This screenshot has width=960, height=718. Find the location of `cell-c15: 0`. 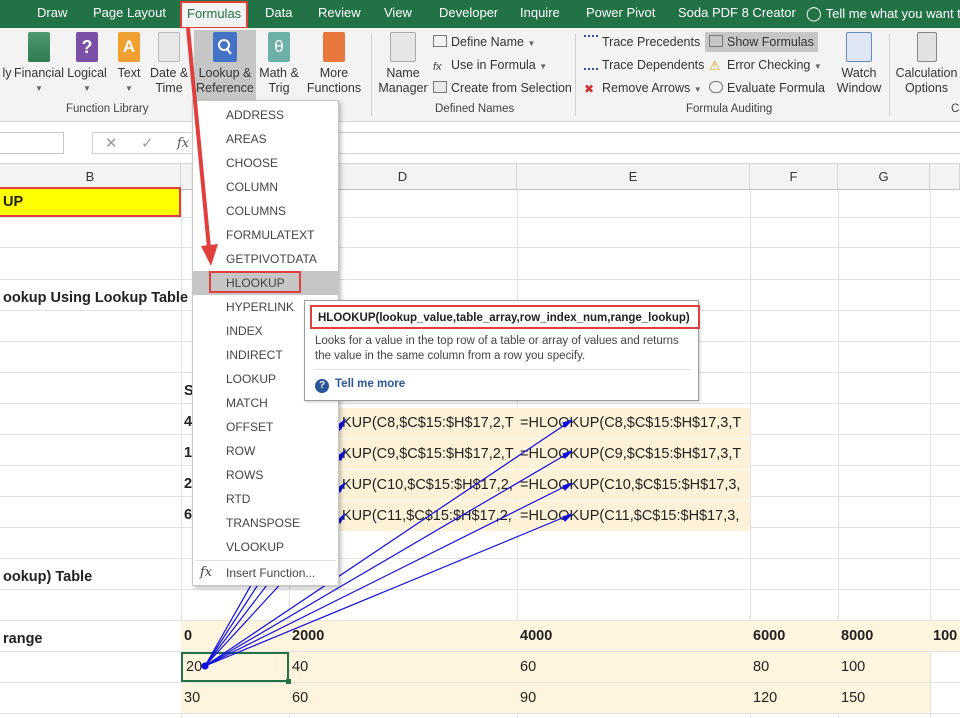

cell-c15: 0 is located at coordinates (235, 636).